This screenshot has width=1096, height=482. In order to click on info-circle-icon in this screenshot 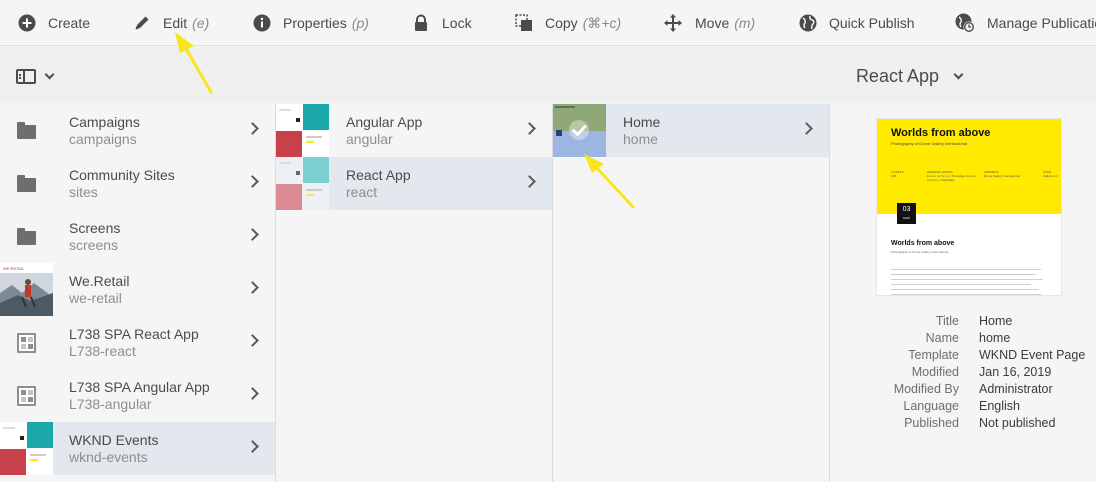, I will do `click(262, 23)`.